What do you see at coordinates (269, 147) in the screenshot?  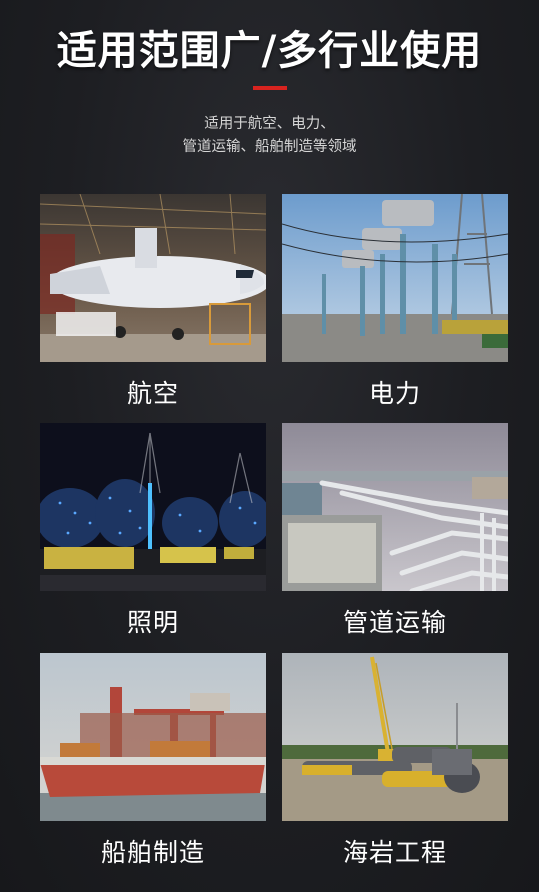 I see `subtitle-line-2: 管道运输、船舶制造等领域` at bounding box center [269, 147].